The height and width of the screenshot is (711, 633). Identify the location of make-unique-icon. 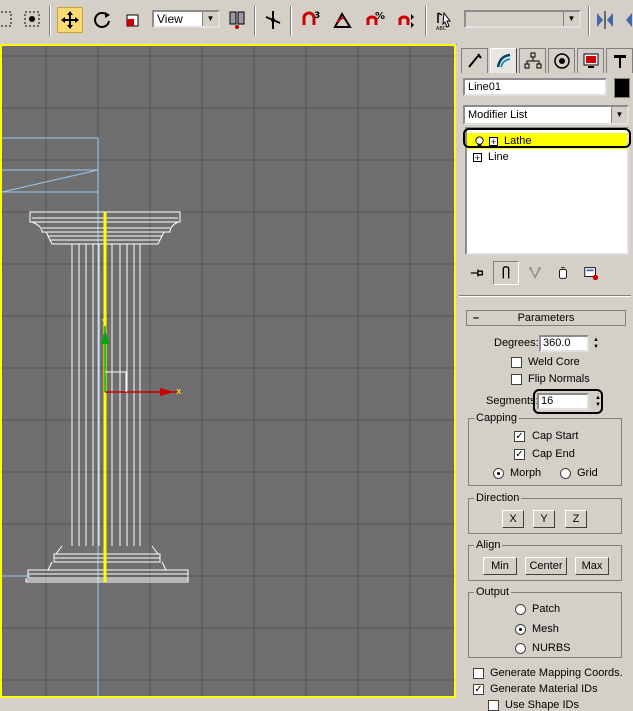
(535, 273).